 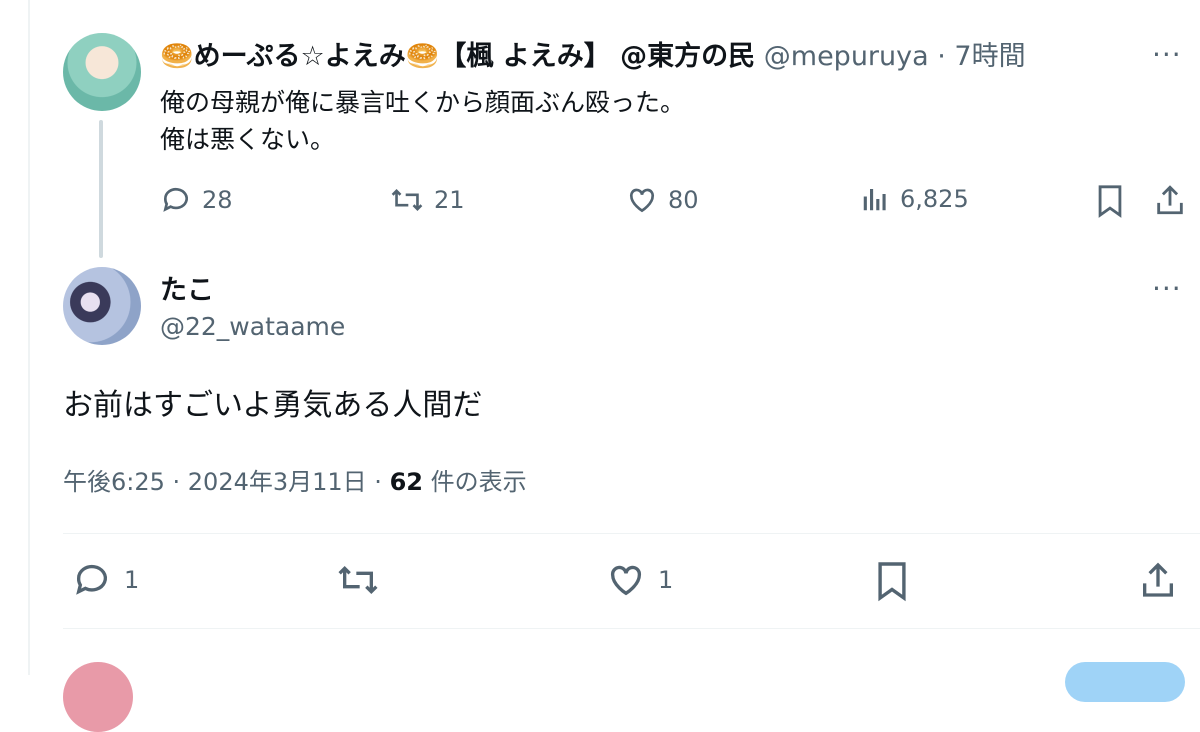 I want to click on retweet-count: 21, so click(x=449, y=200).